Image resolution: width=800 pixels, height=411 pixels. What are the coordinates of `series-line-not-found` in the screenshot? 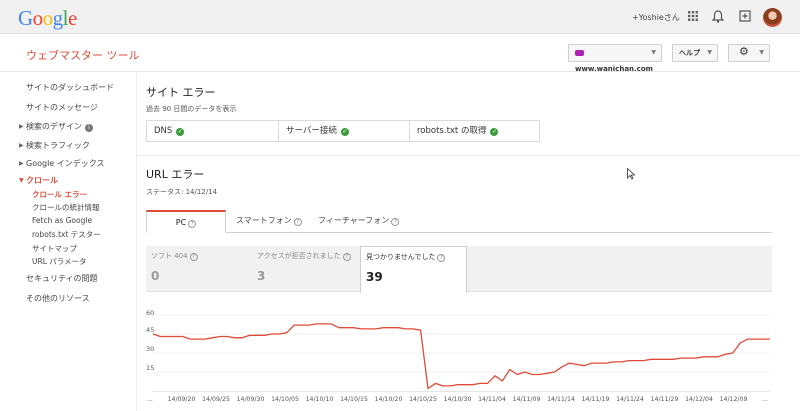 It's located at (461, 356).